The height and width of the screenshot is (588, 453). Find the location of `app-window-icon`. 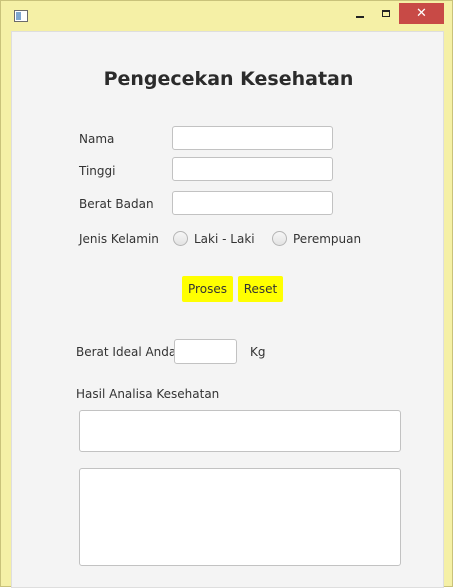

app-window-icon is located at coordinates (21, 16).